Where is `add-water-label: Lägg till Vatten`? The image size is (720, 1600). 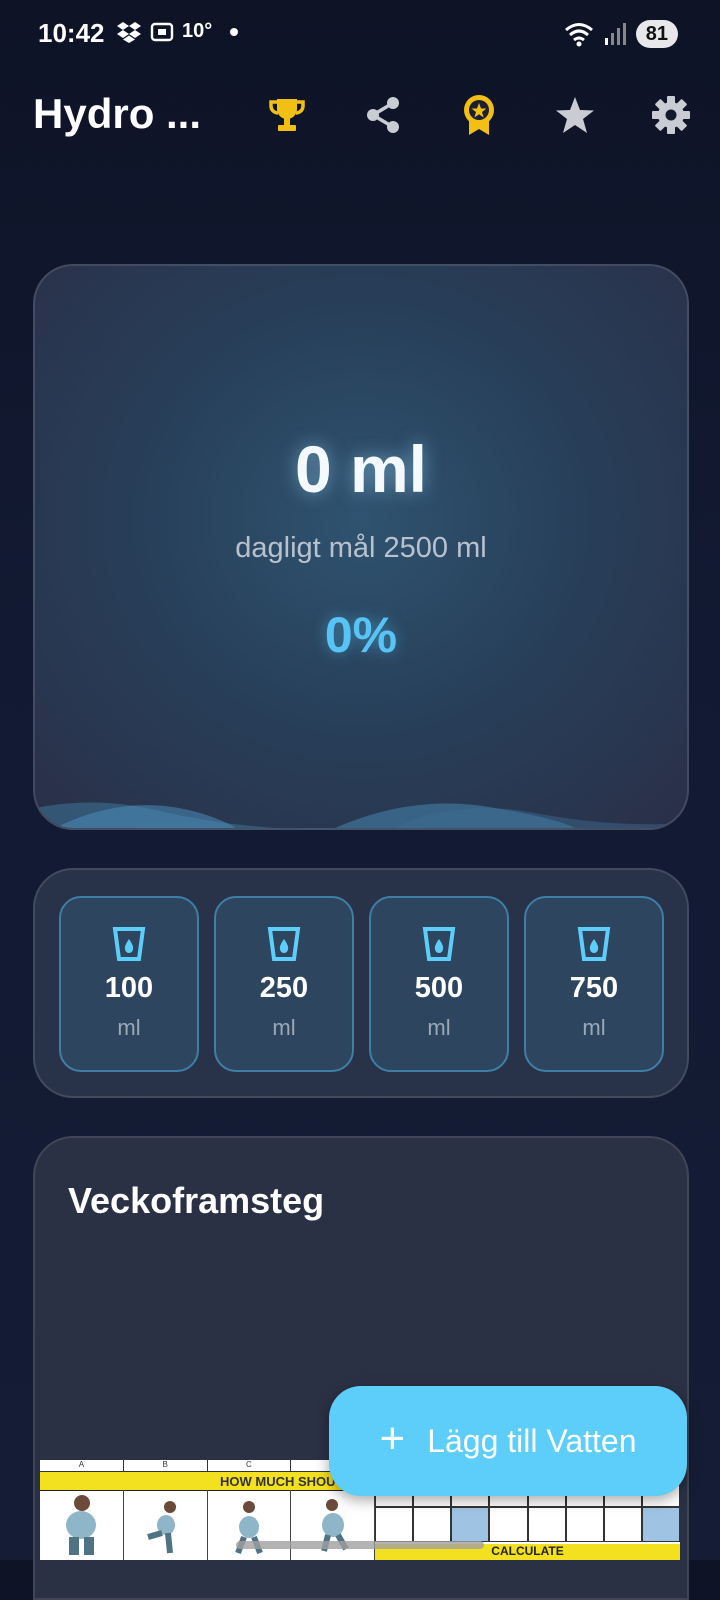
add-water-label: Lägg till Vatten is located at coordinates (532, 1440).